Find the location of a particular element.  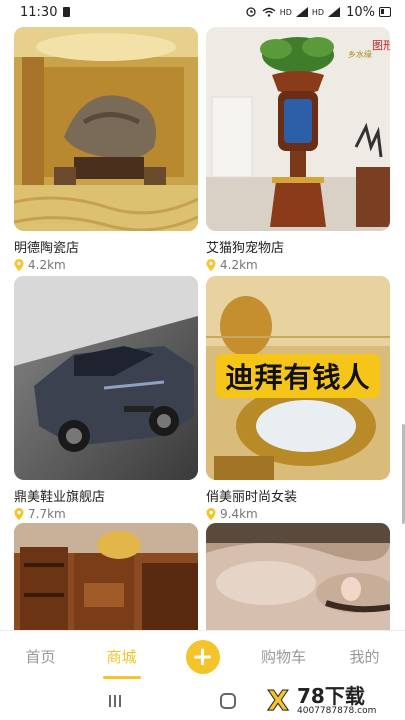

promo-banner: 迪拜有钱人 is located at coordinates (298, 376).